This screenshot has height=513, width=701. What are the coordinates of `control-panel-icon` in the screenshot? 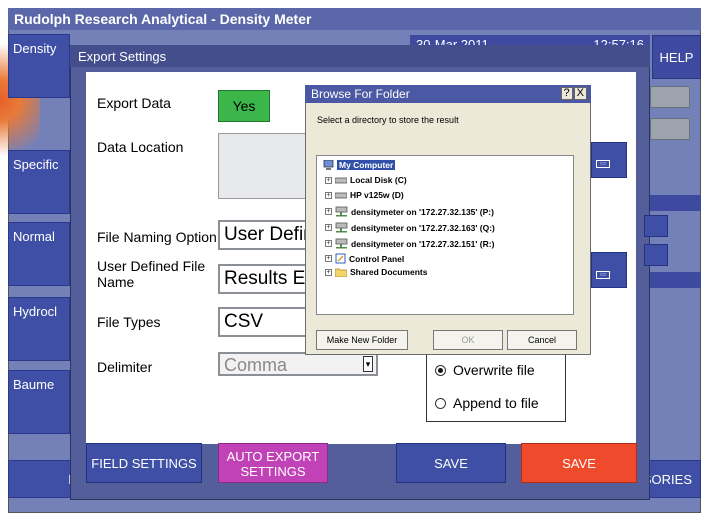 It's located at (340, 258).